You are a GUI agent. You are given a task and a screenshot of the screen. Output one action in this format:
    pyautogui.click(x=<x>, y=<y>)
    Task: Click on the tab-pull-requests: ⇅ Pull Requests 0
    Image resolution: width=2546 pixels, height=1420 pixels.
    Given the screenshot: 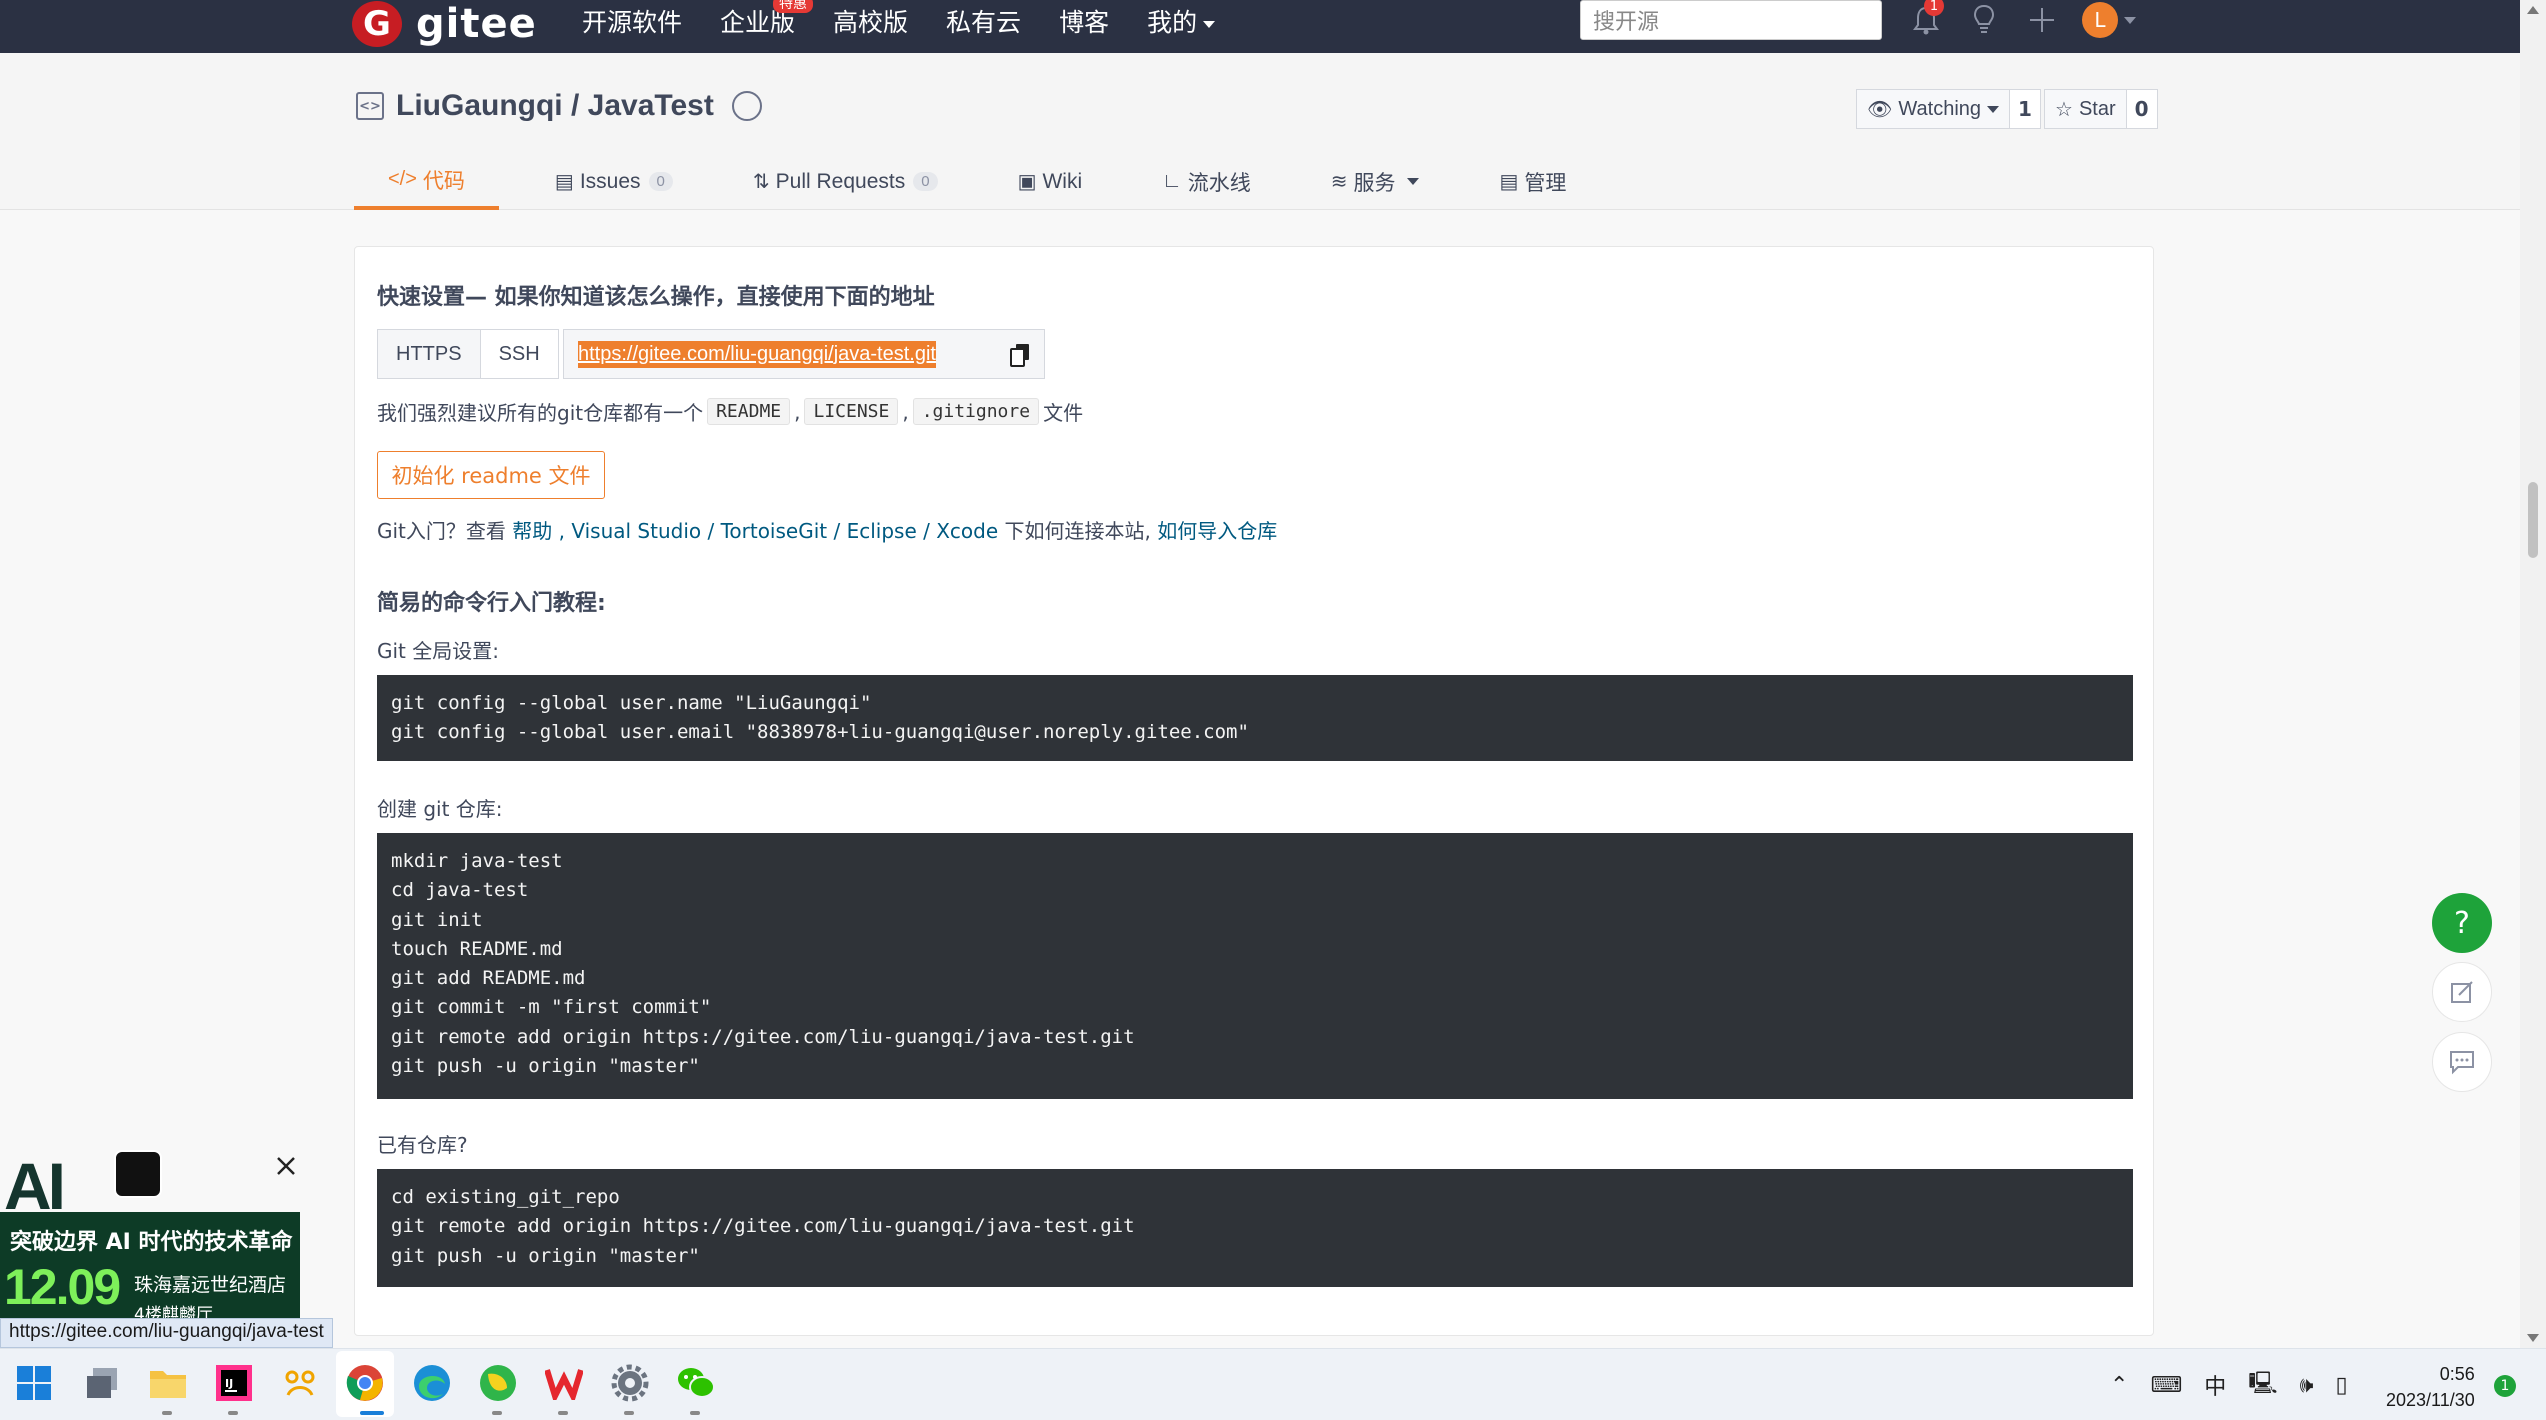 What is the action you would take?
    pyautogui.click(x=845, y=181)
    